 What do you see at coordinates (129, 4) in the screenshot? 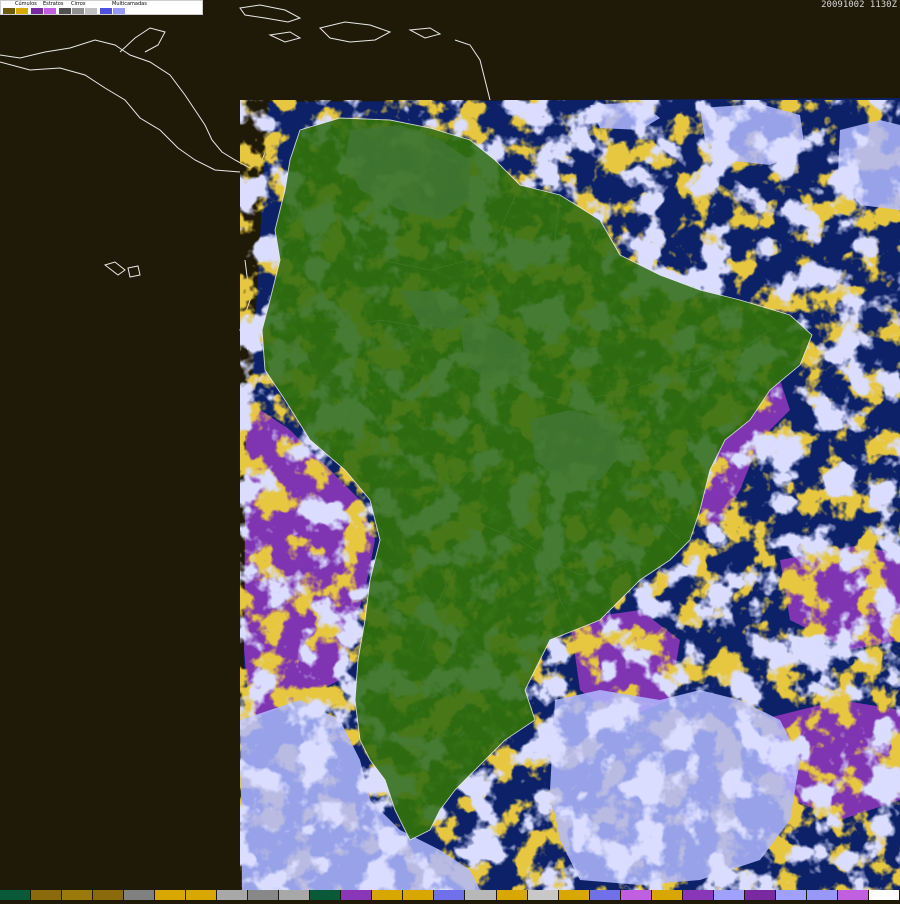
I see `legend-label: Multicamadas` at bounding box center [129, 4].